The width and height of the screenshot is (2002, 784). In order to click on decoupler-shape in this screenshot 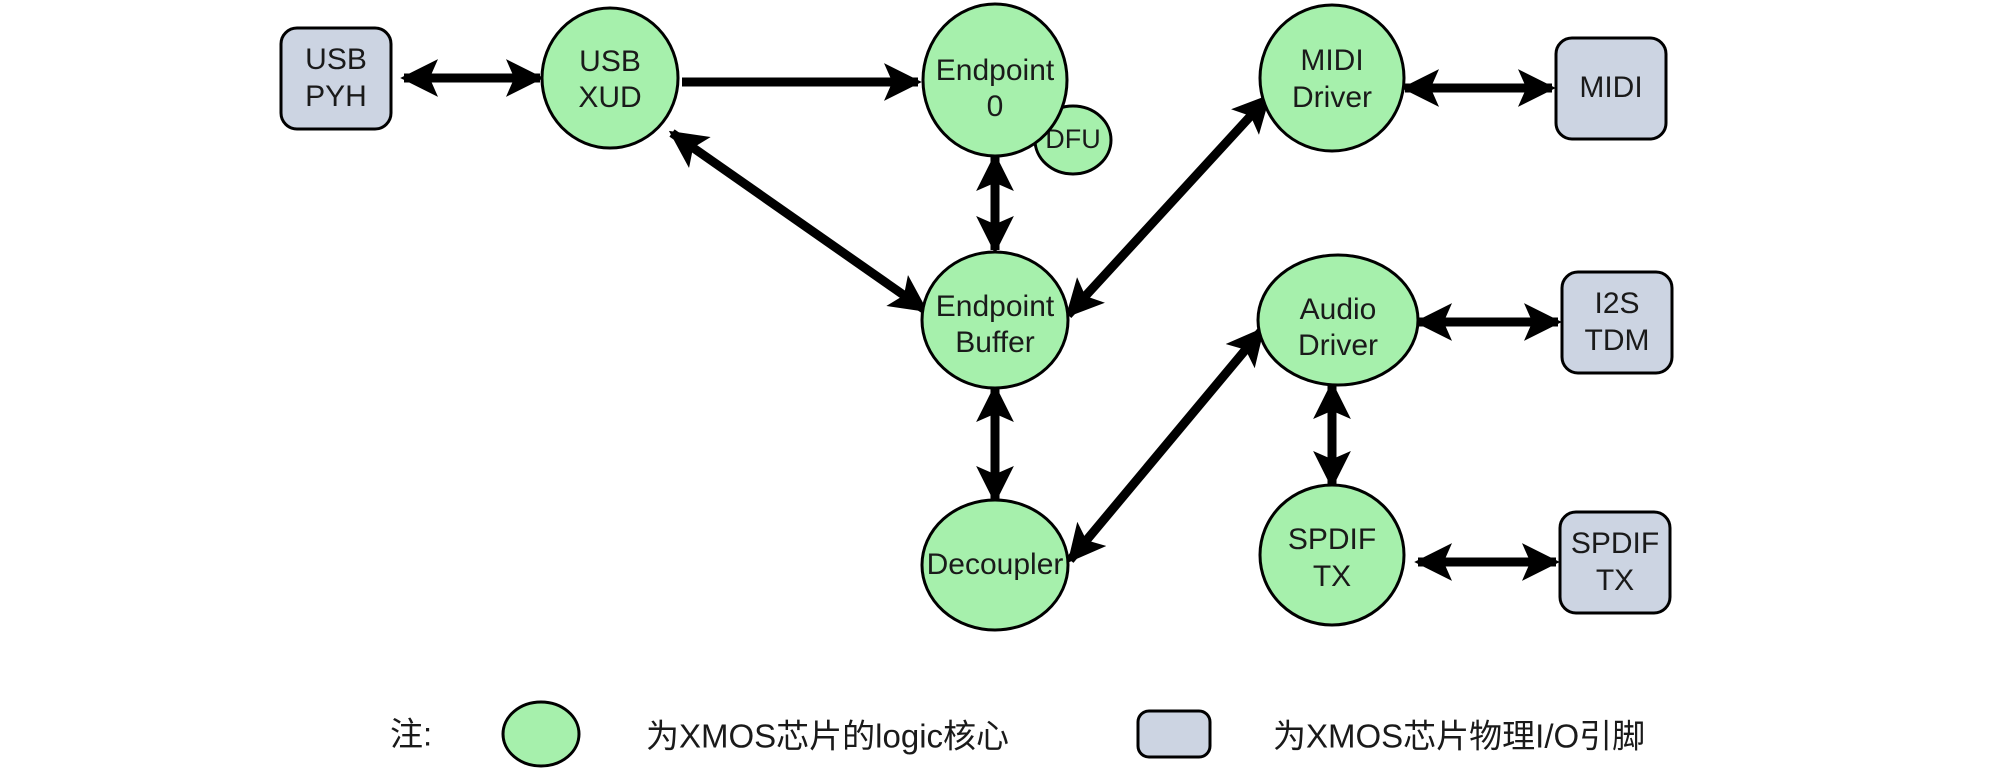, I will do `click(995, 565)`.